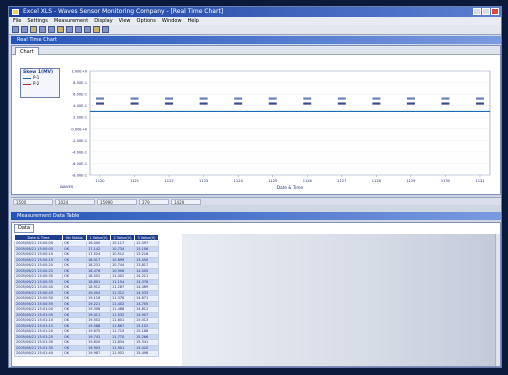  I want to click on save-icon, so click(33, 29).